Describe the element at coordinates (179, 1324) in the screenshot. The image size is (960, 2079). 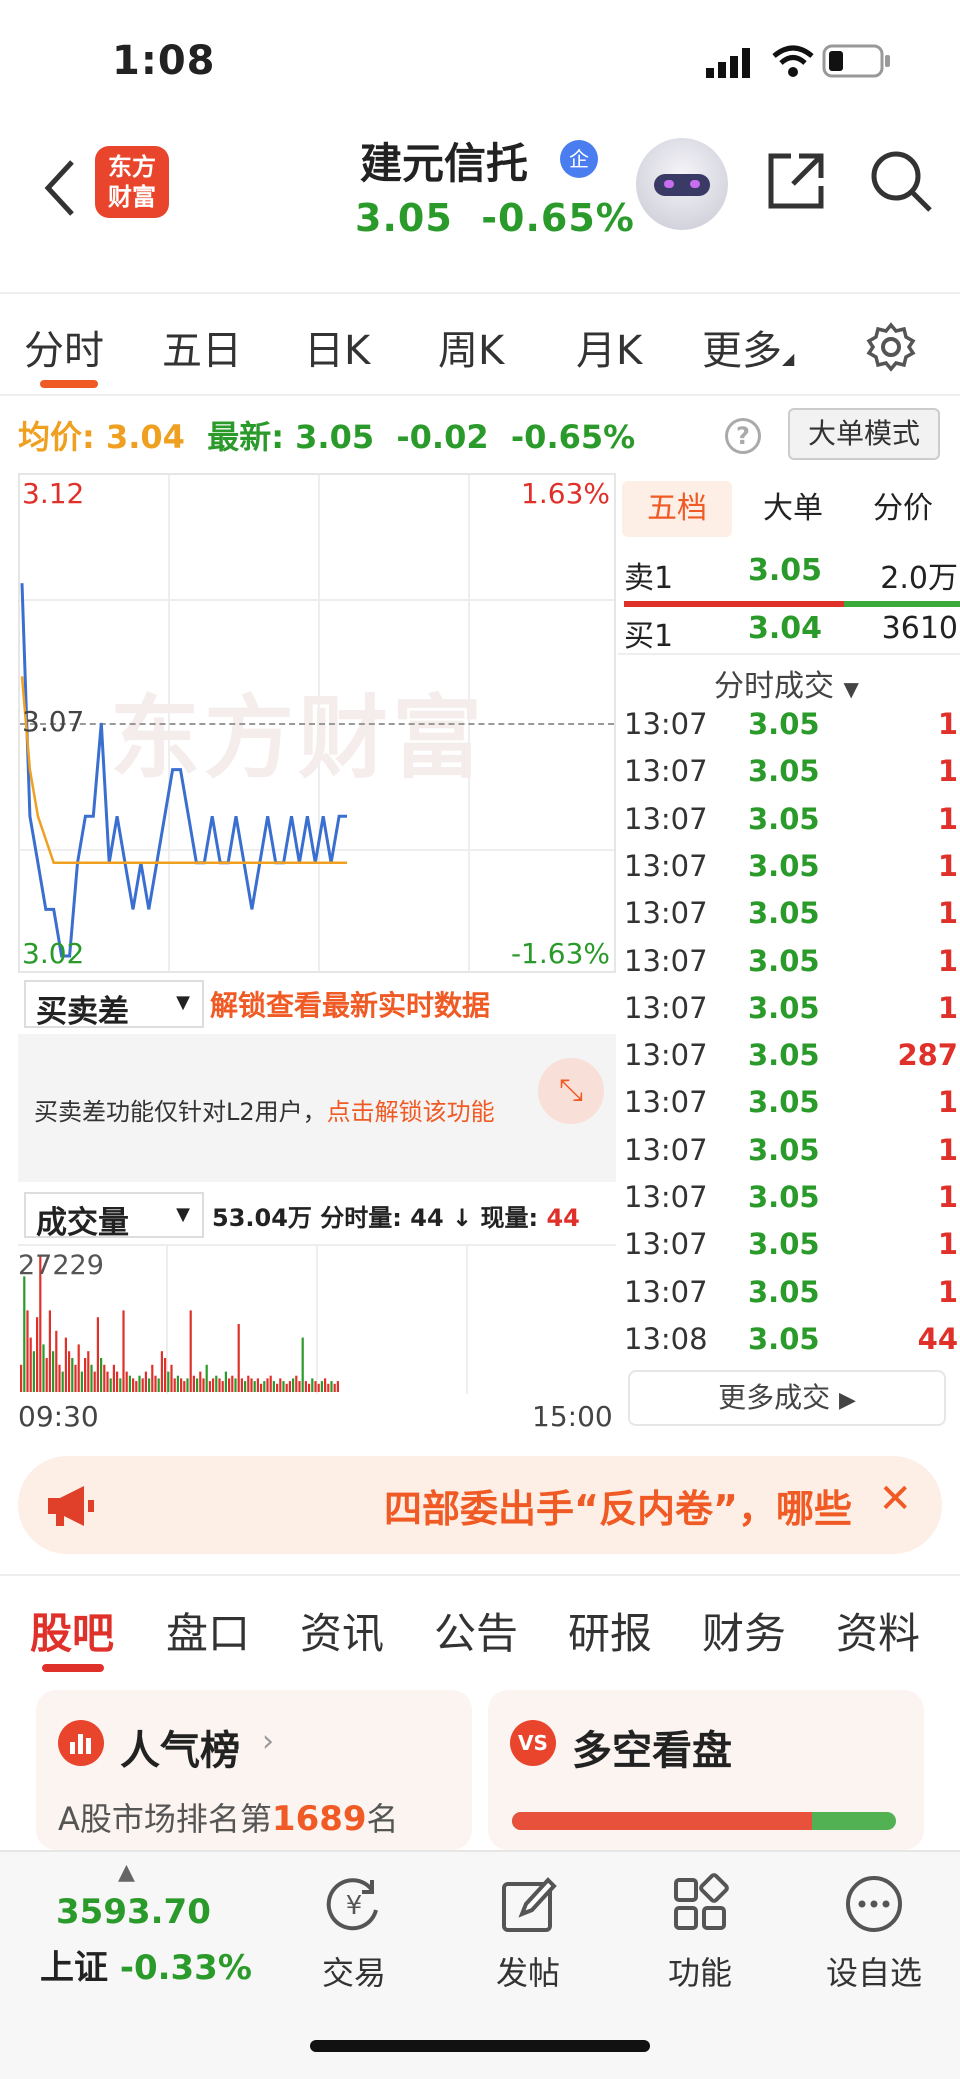
I see `volume-bars` at that location.